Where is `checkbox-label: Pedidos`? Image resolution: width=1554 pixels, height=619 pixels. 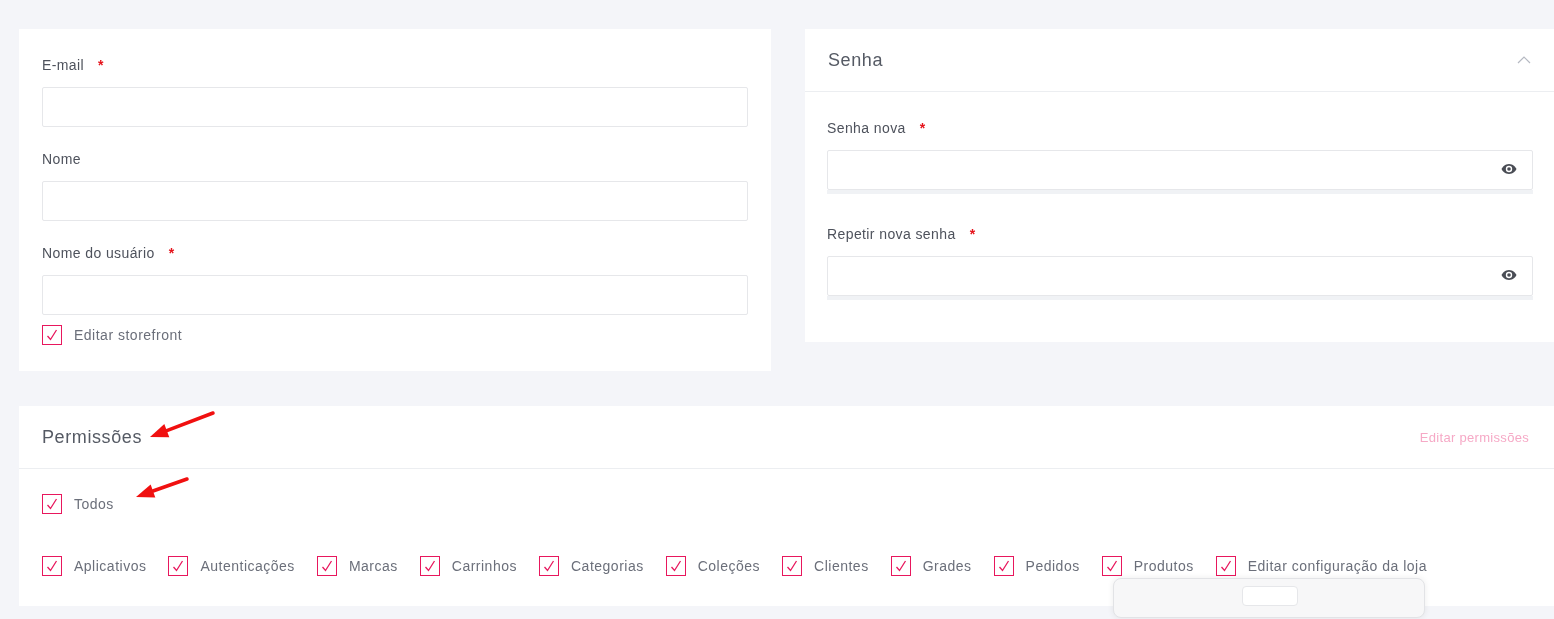 checkbox-label: Pedidos is located at coordinates (1052, 566).